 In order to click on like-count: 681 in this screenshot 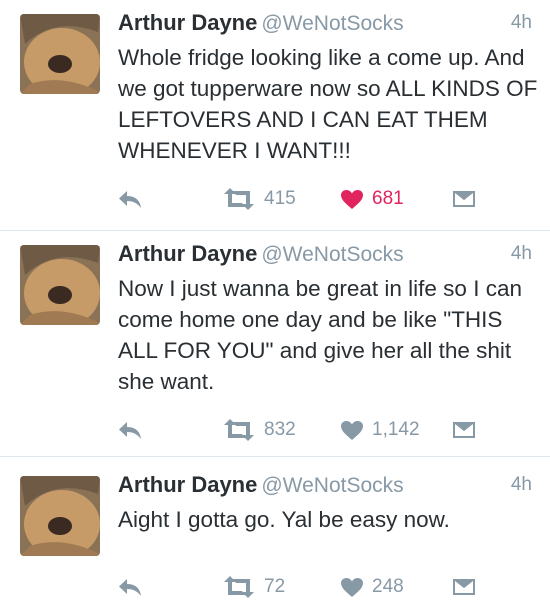, I will do `click(388, 198)`.